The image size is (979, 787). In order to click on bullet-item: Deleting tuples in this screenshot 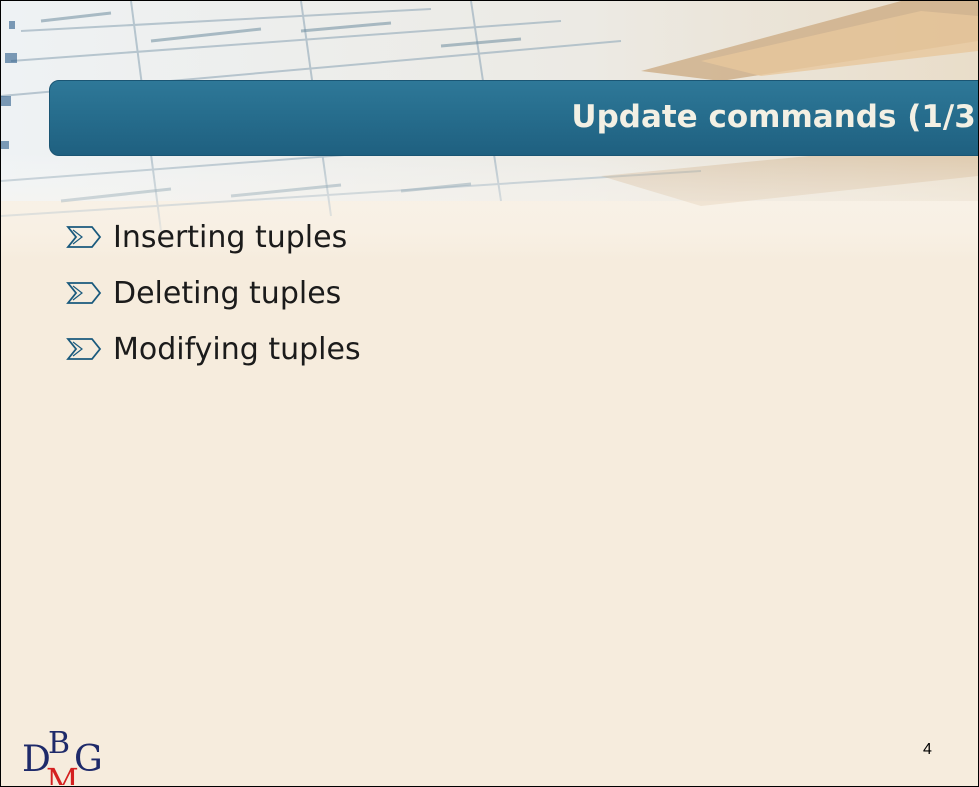, I will do `click(213, 293)`.